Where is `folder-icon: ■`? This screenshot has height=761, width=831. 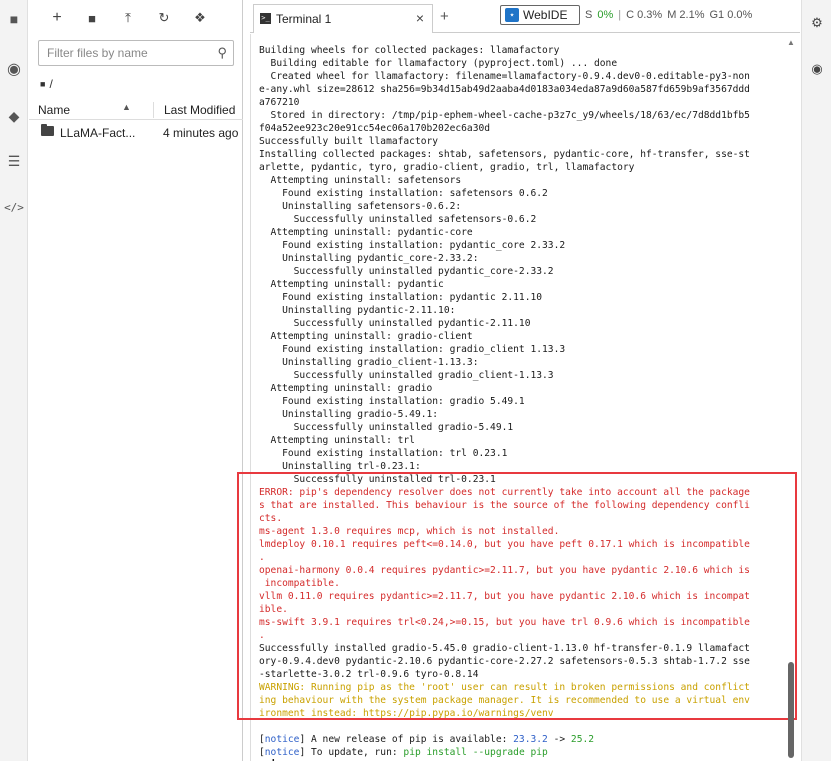
folder-icon: ■ is located at coordinates (14, 19).